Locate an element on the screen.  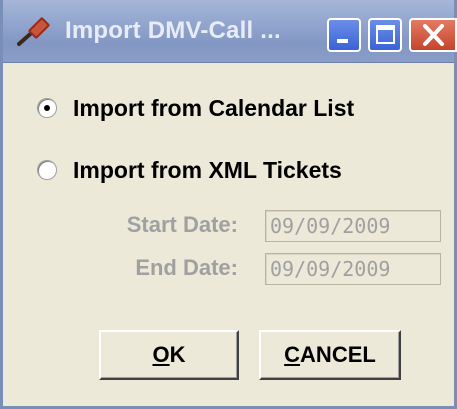
close-button is located at coordinates (433, 35).